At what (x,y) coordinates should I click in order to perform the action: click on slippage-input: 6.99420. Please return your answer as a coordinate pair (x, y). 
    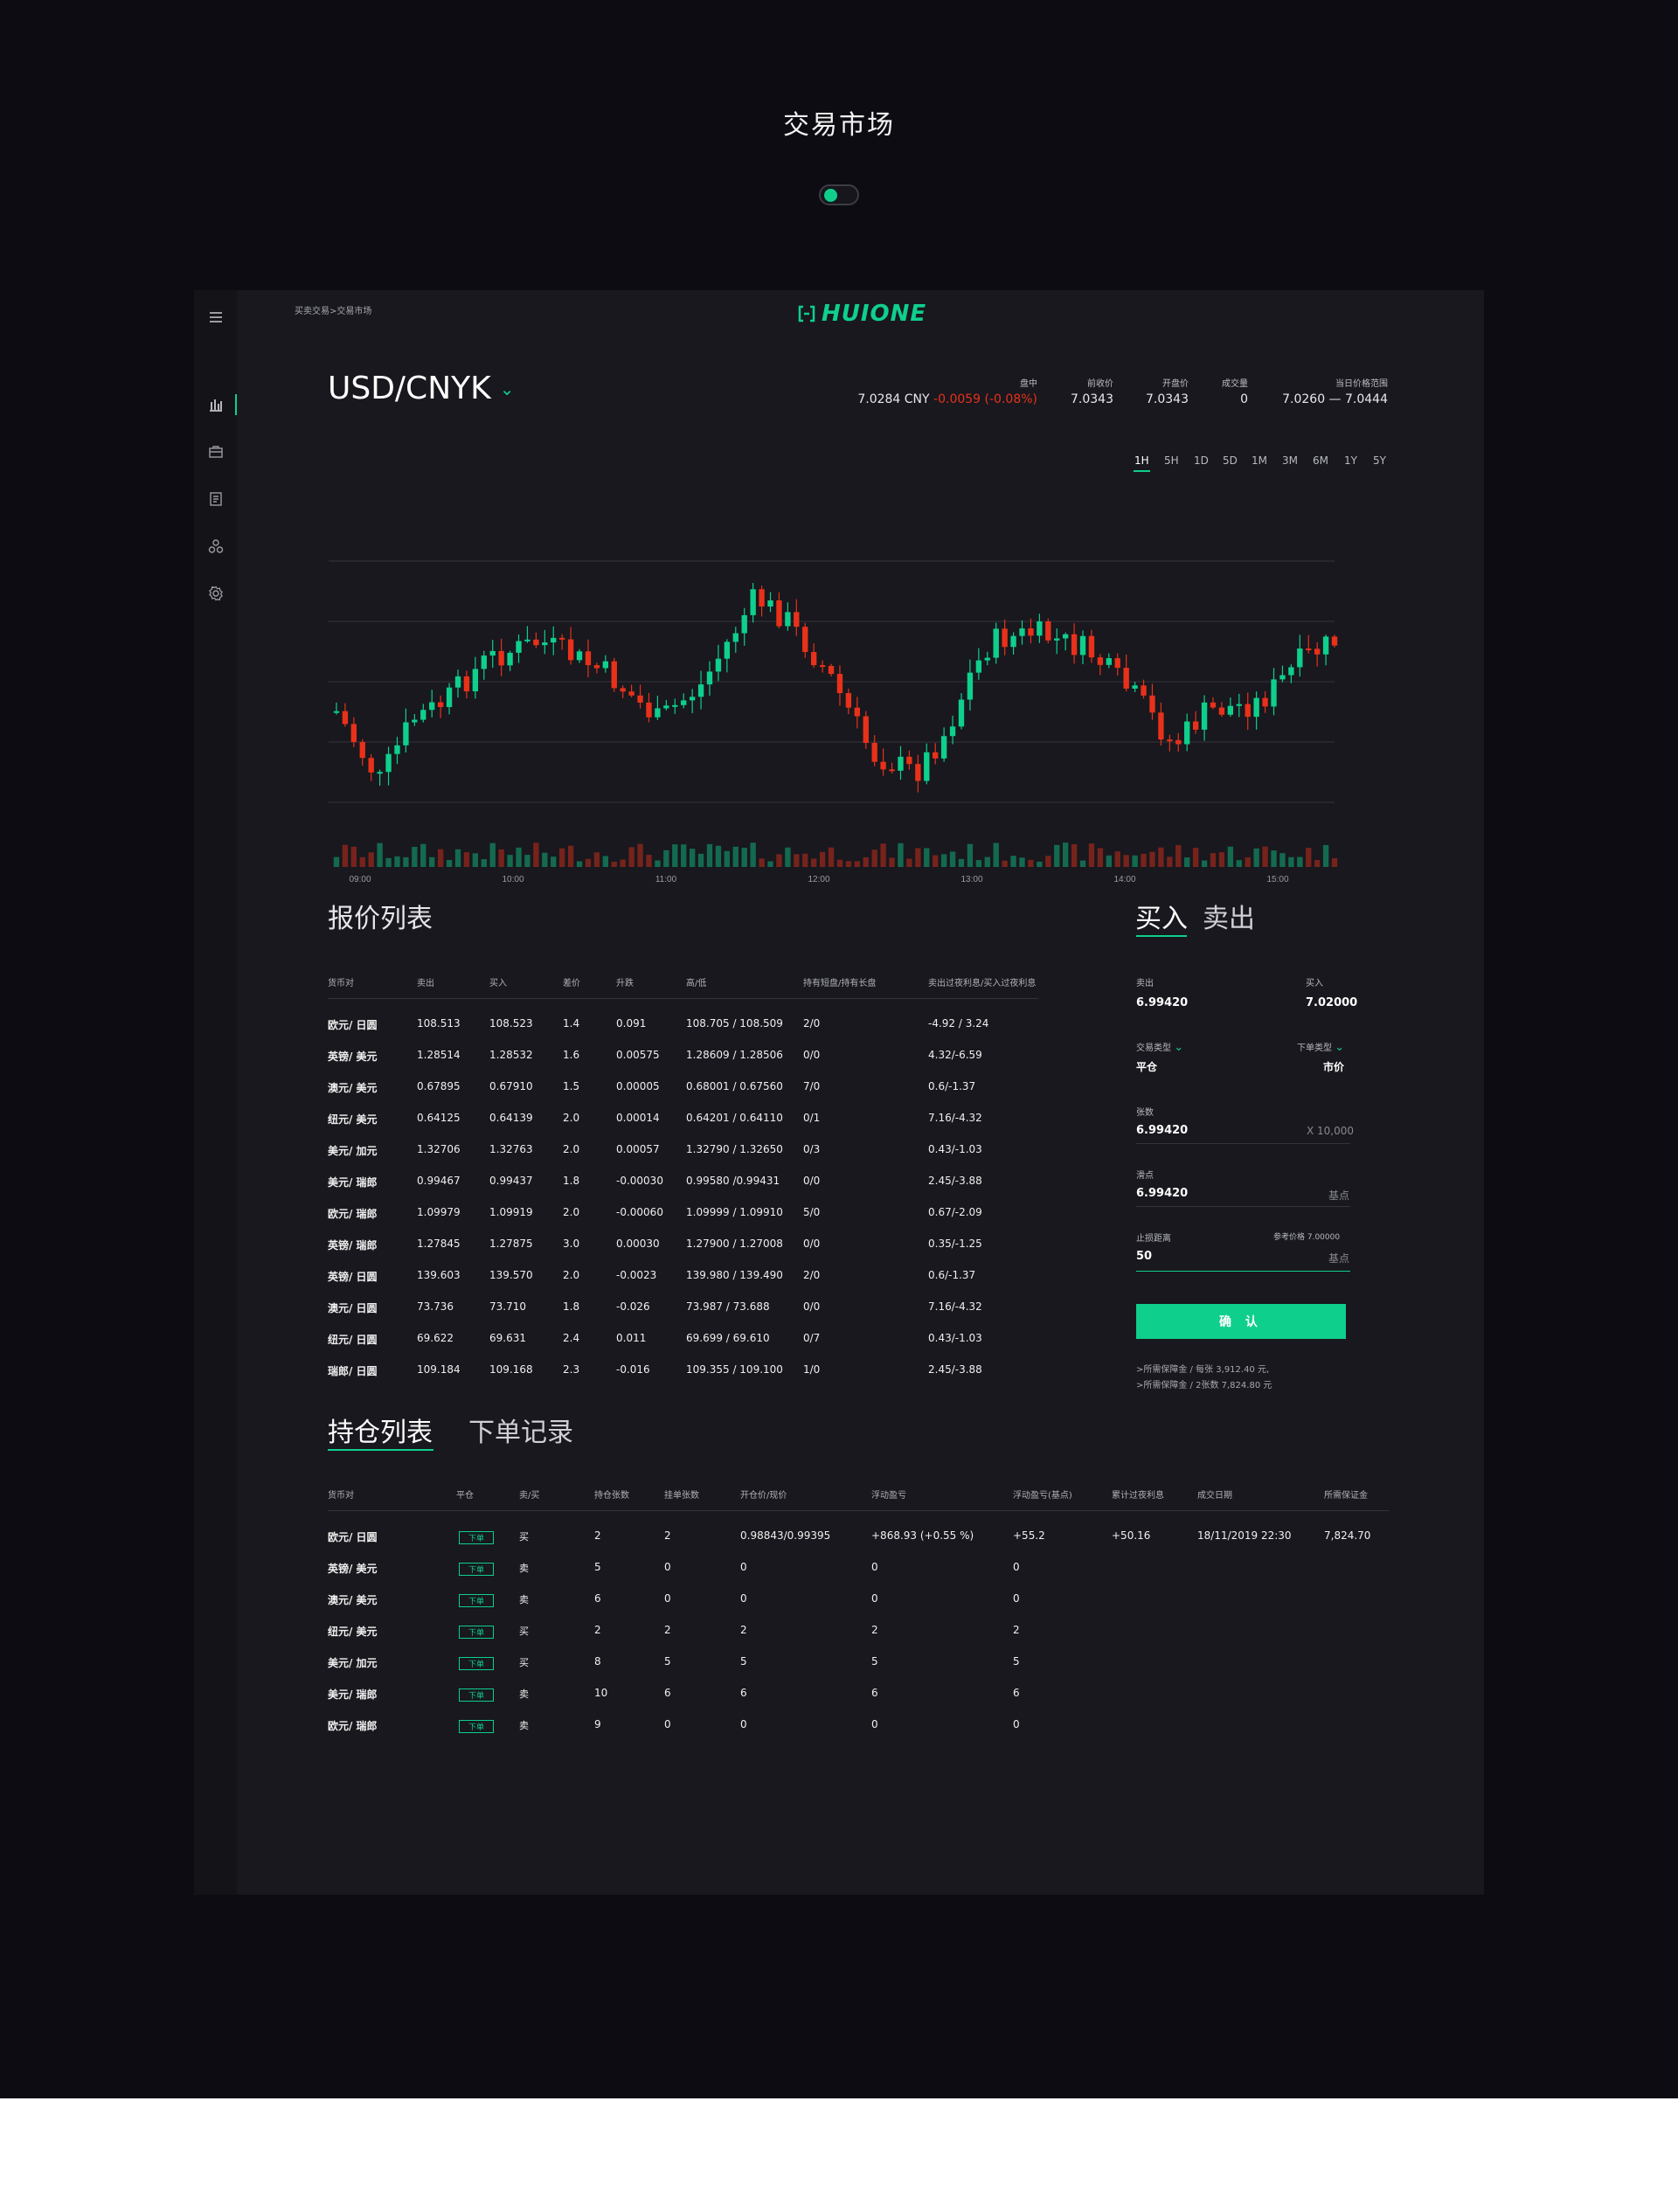
    Looking at the image, I should click on (1162, 1193).